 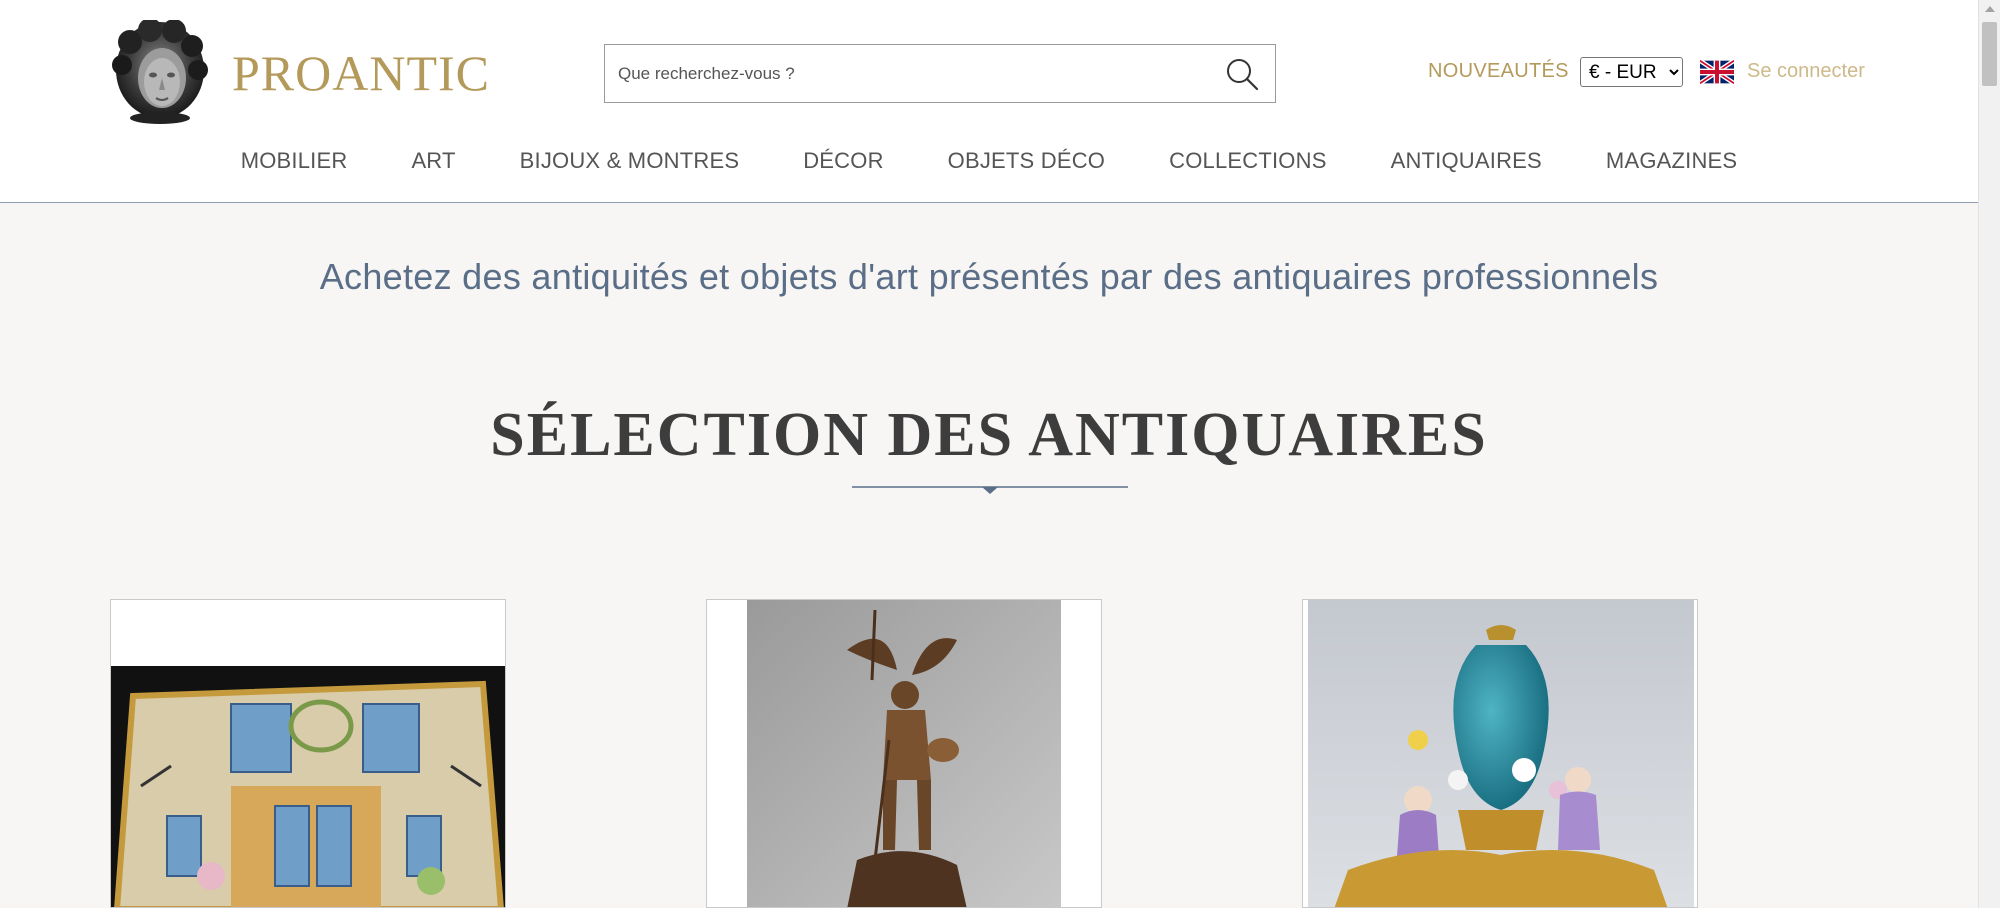 I want to click on nav-item-magazines: MAGAZINES, so click(x=1671, y=161).